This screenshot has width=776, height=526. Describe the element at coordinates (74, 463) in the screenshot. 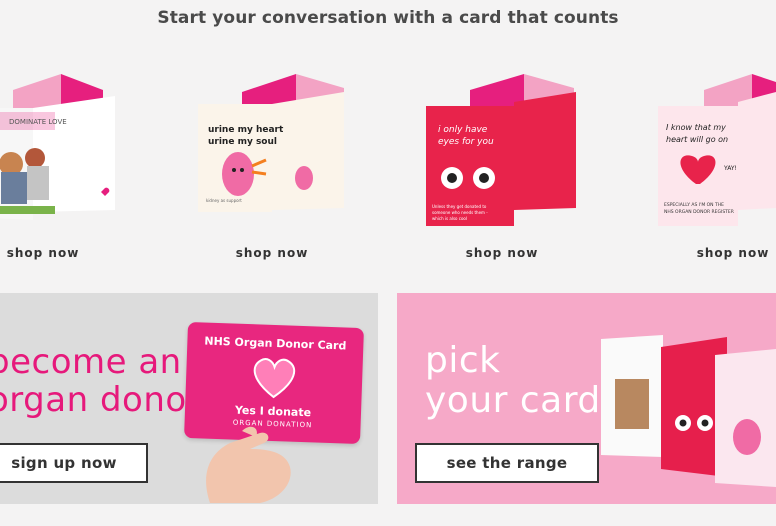

I see `sign-up-now-button: sign up now` at that location.